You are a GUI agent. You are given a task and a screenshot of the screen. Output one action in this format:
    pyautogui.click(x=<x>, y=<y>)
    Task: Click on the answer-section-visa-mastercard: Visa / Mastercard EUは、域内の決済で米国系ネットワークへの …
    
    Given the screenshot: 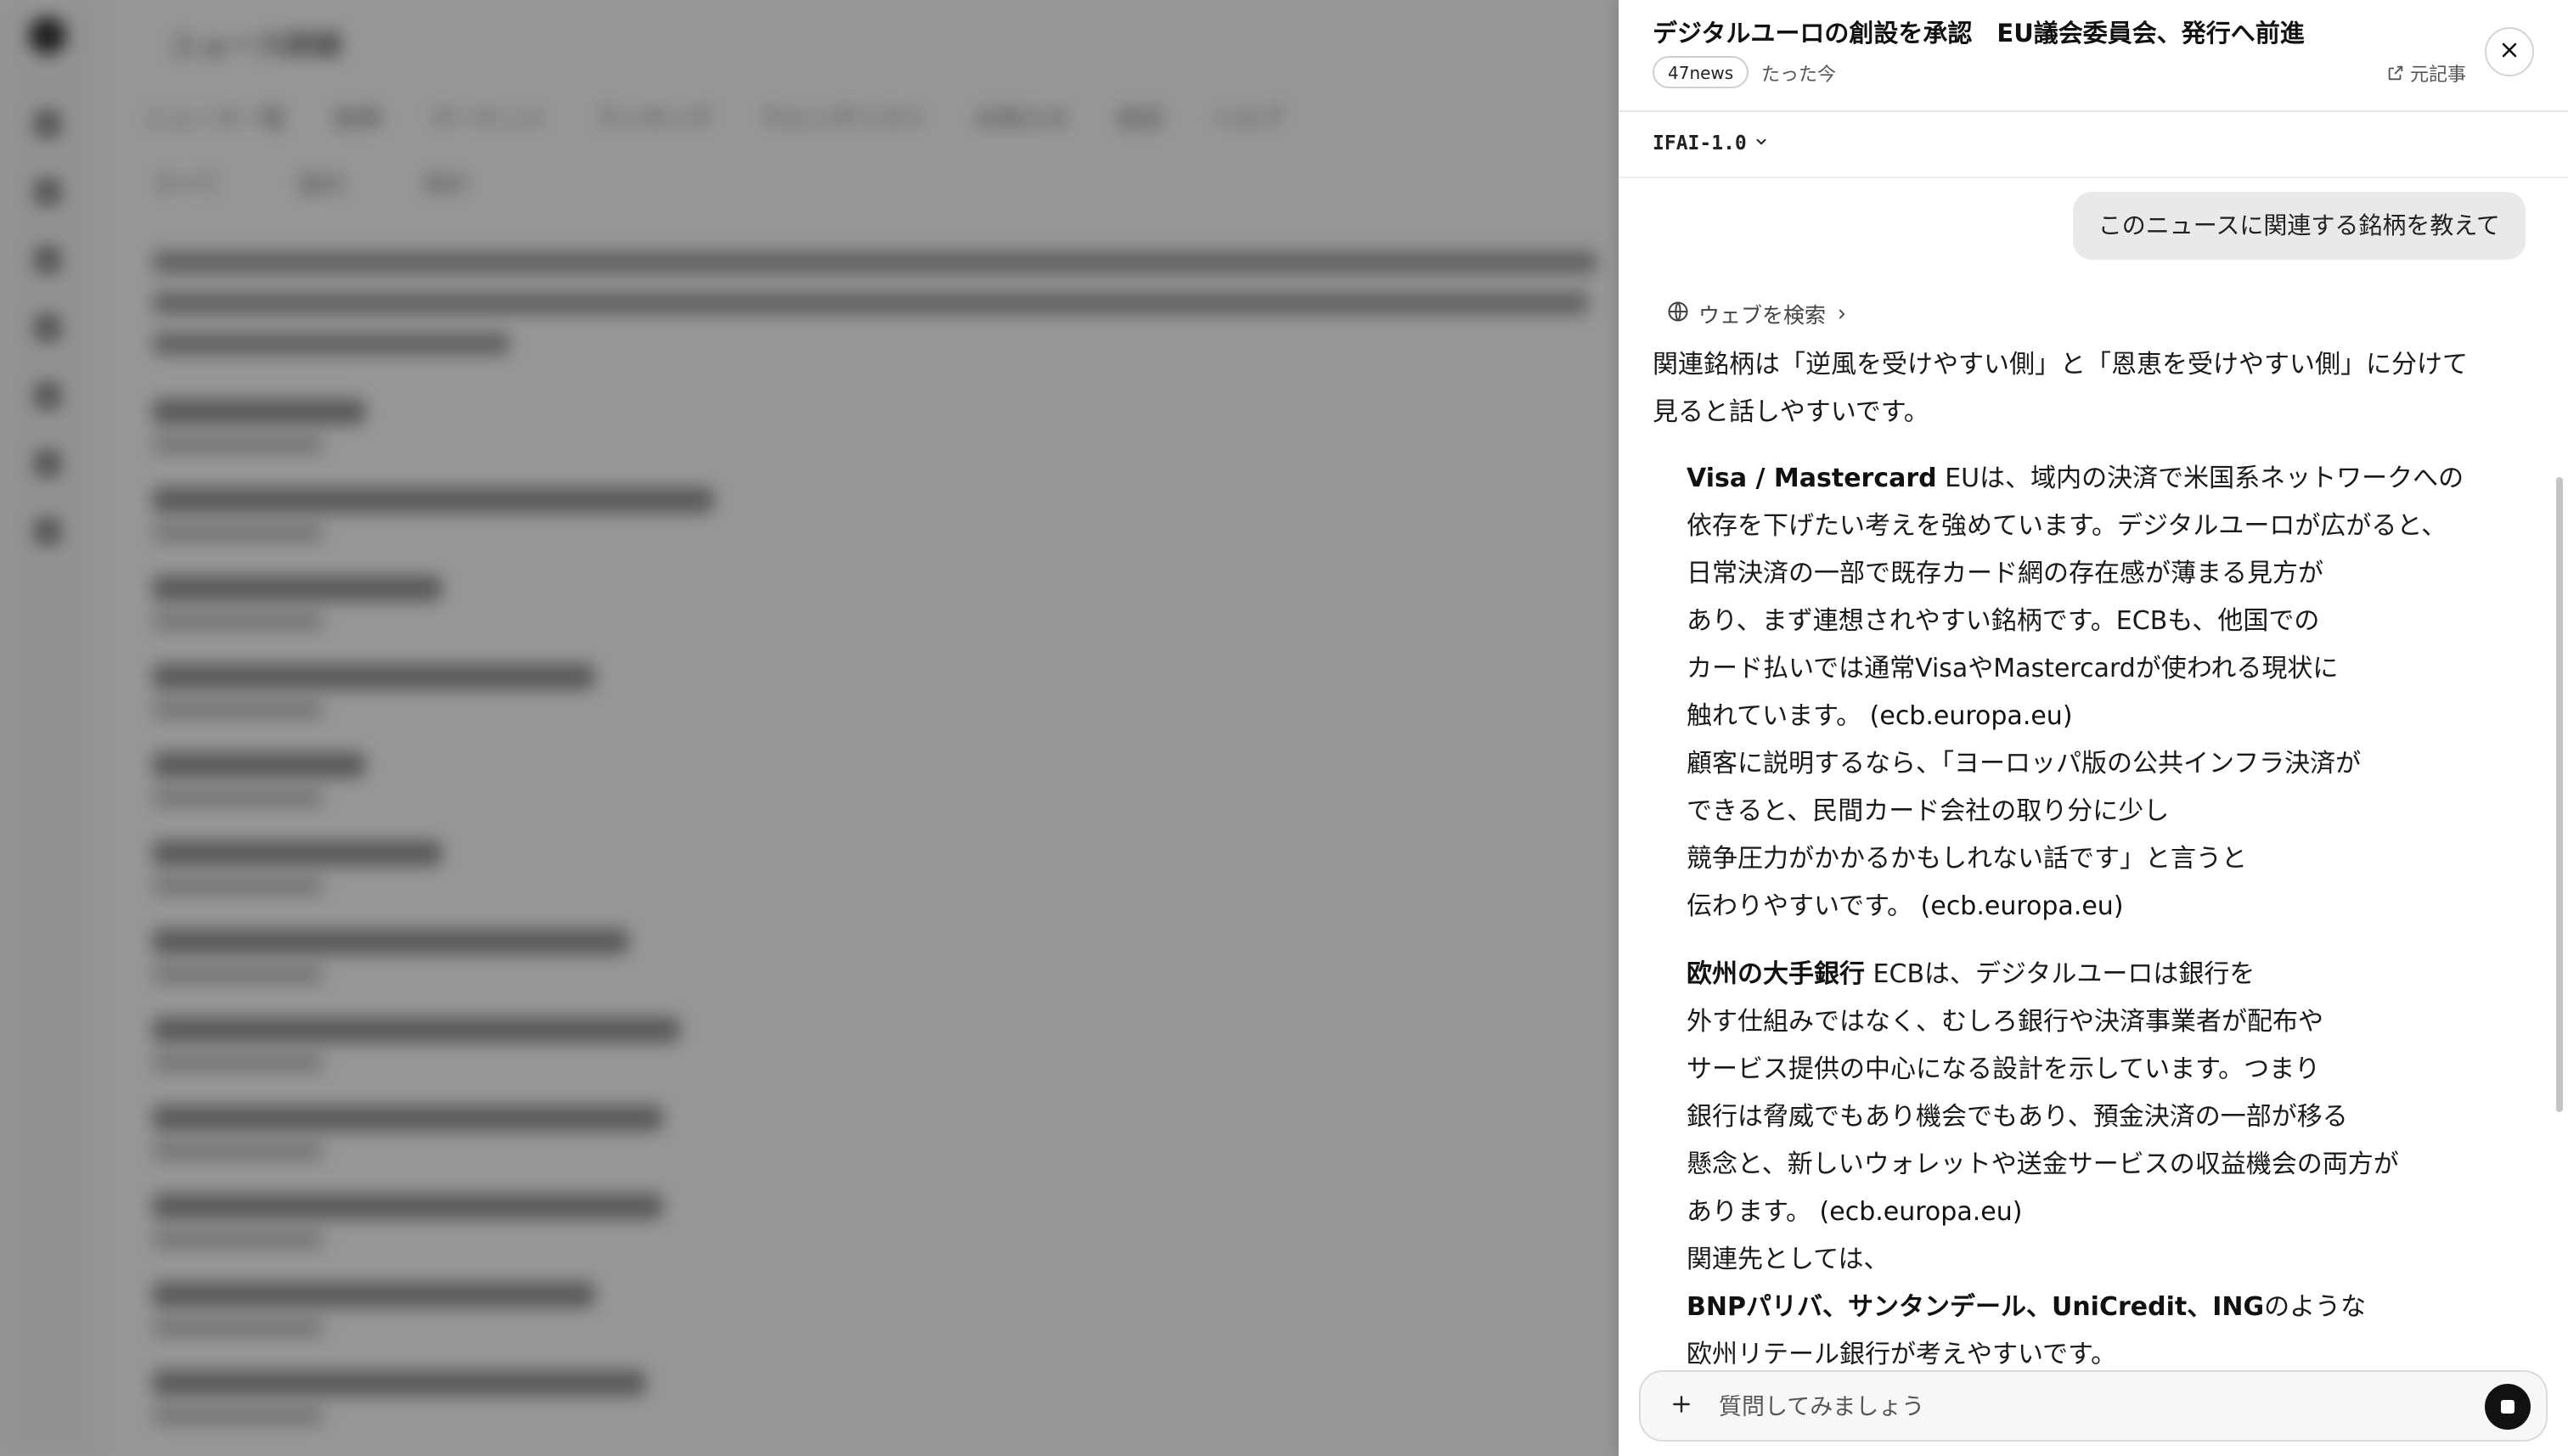 What is the action you would take?
    pyautogui.click(x=2111, y=692)
    